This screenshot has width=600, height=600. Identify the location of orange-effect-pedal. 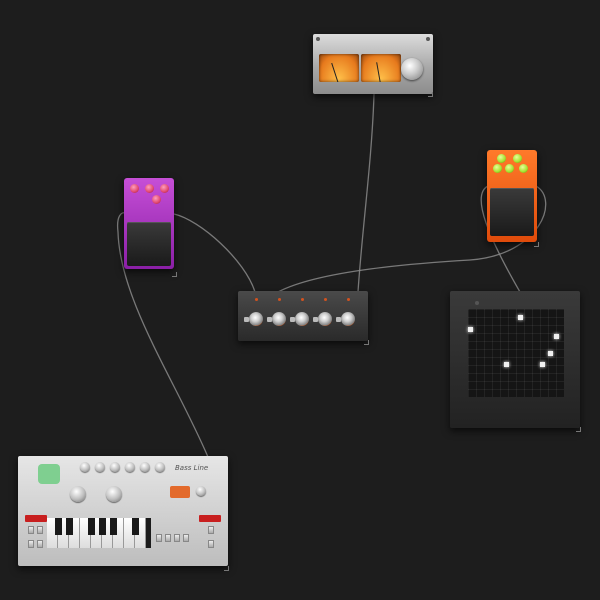
(512, 196).